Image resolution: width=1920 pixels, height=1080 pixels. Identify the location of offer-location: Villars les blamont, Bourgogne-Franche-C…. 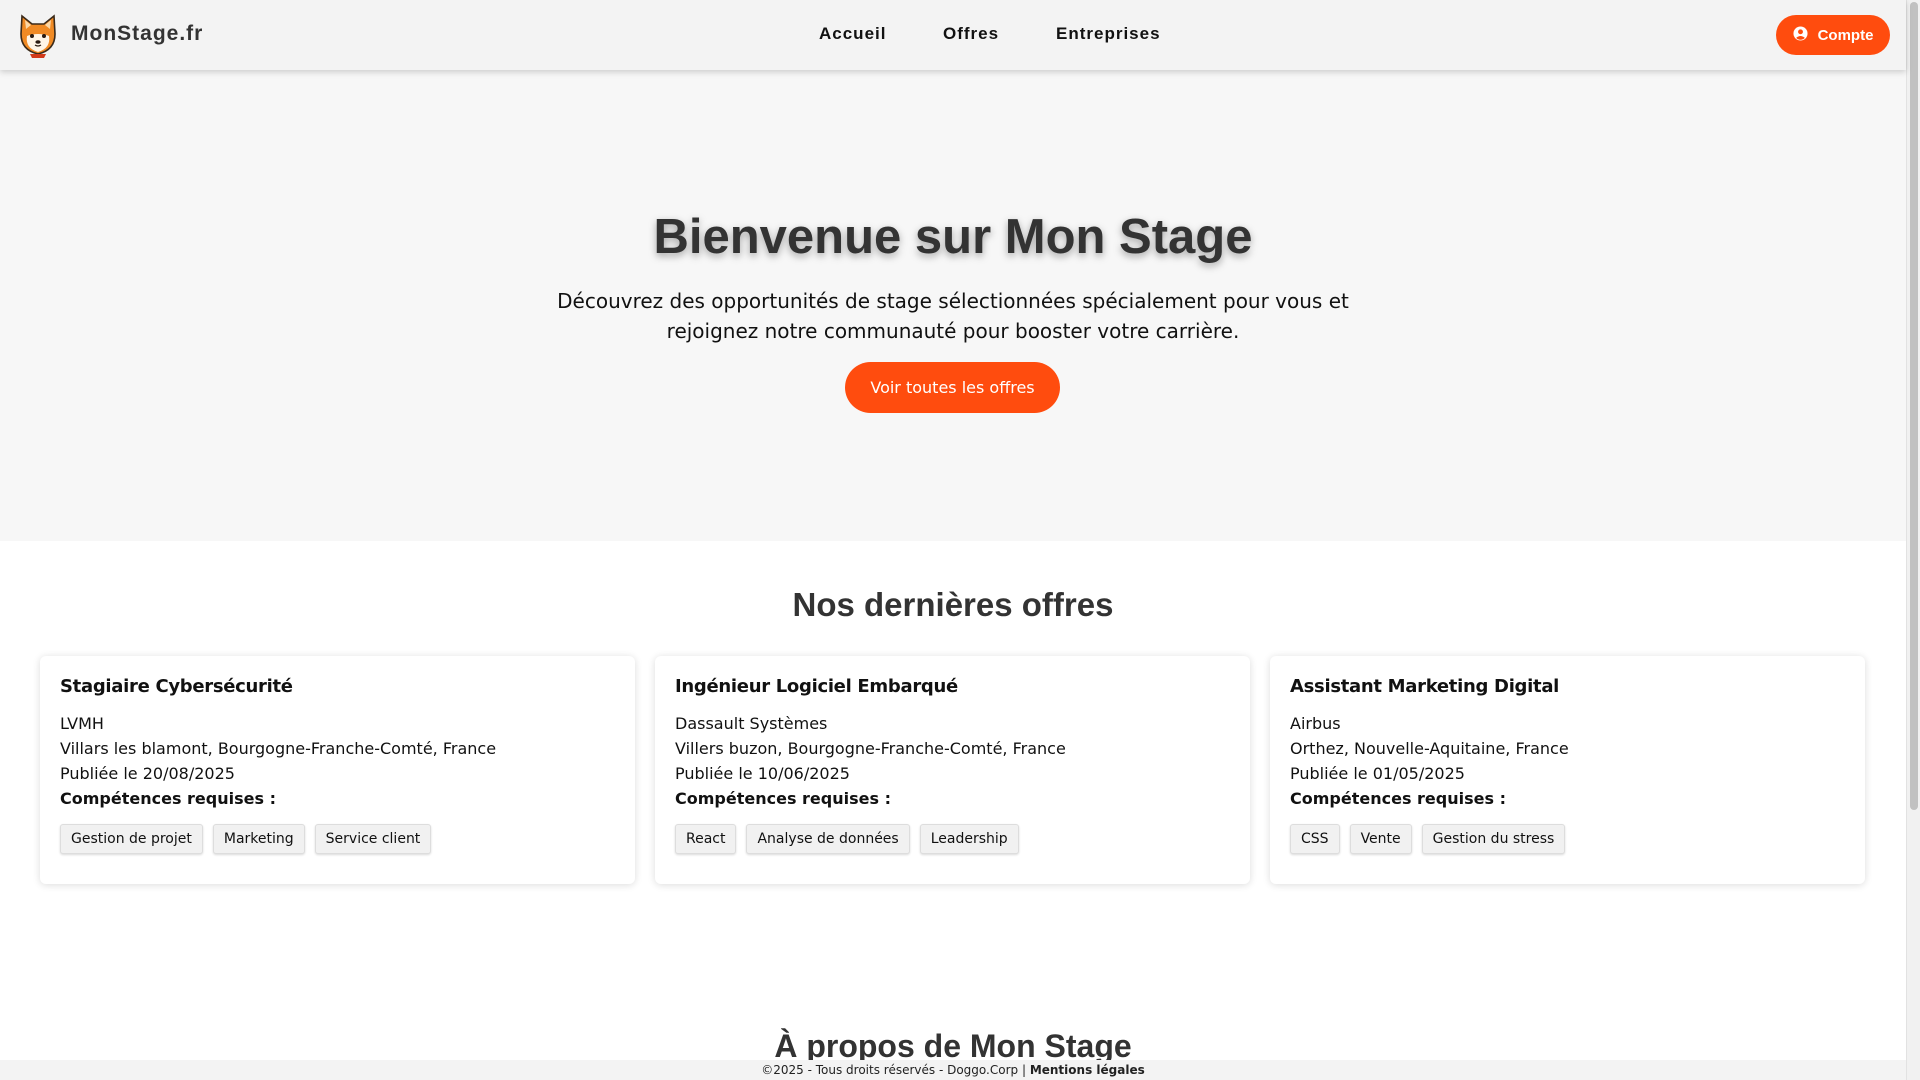
(278, 748).